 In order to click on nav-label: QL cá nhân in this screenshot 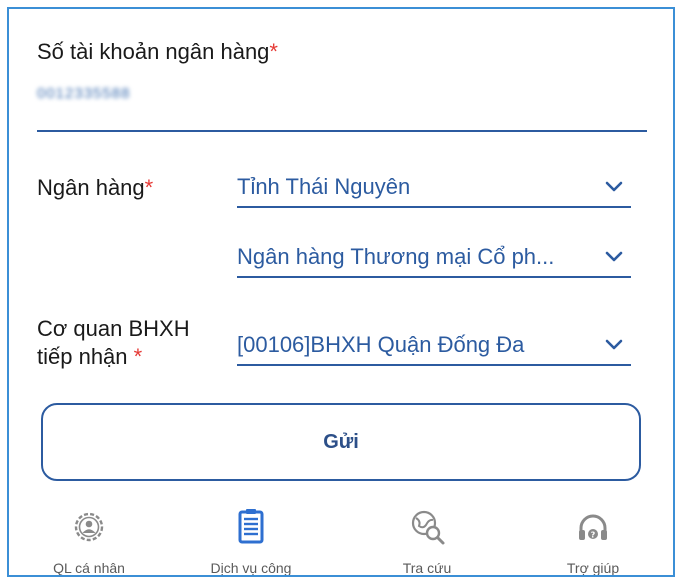, I will do `click(89, 568)`.